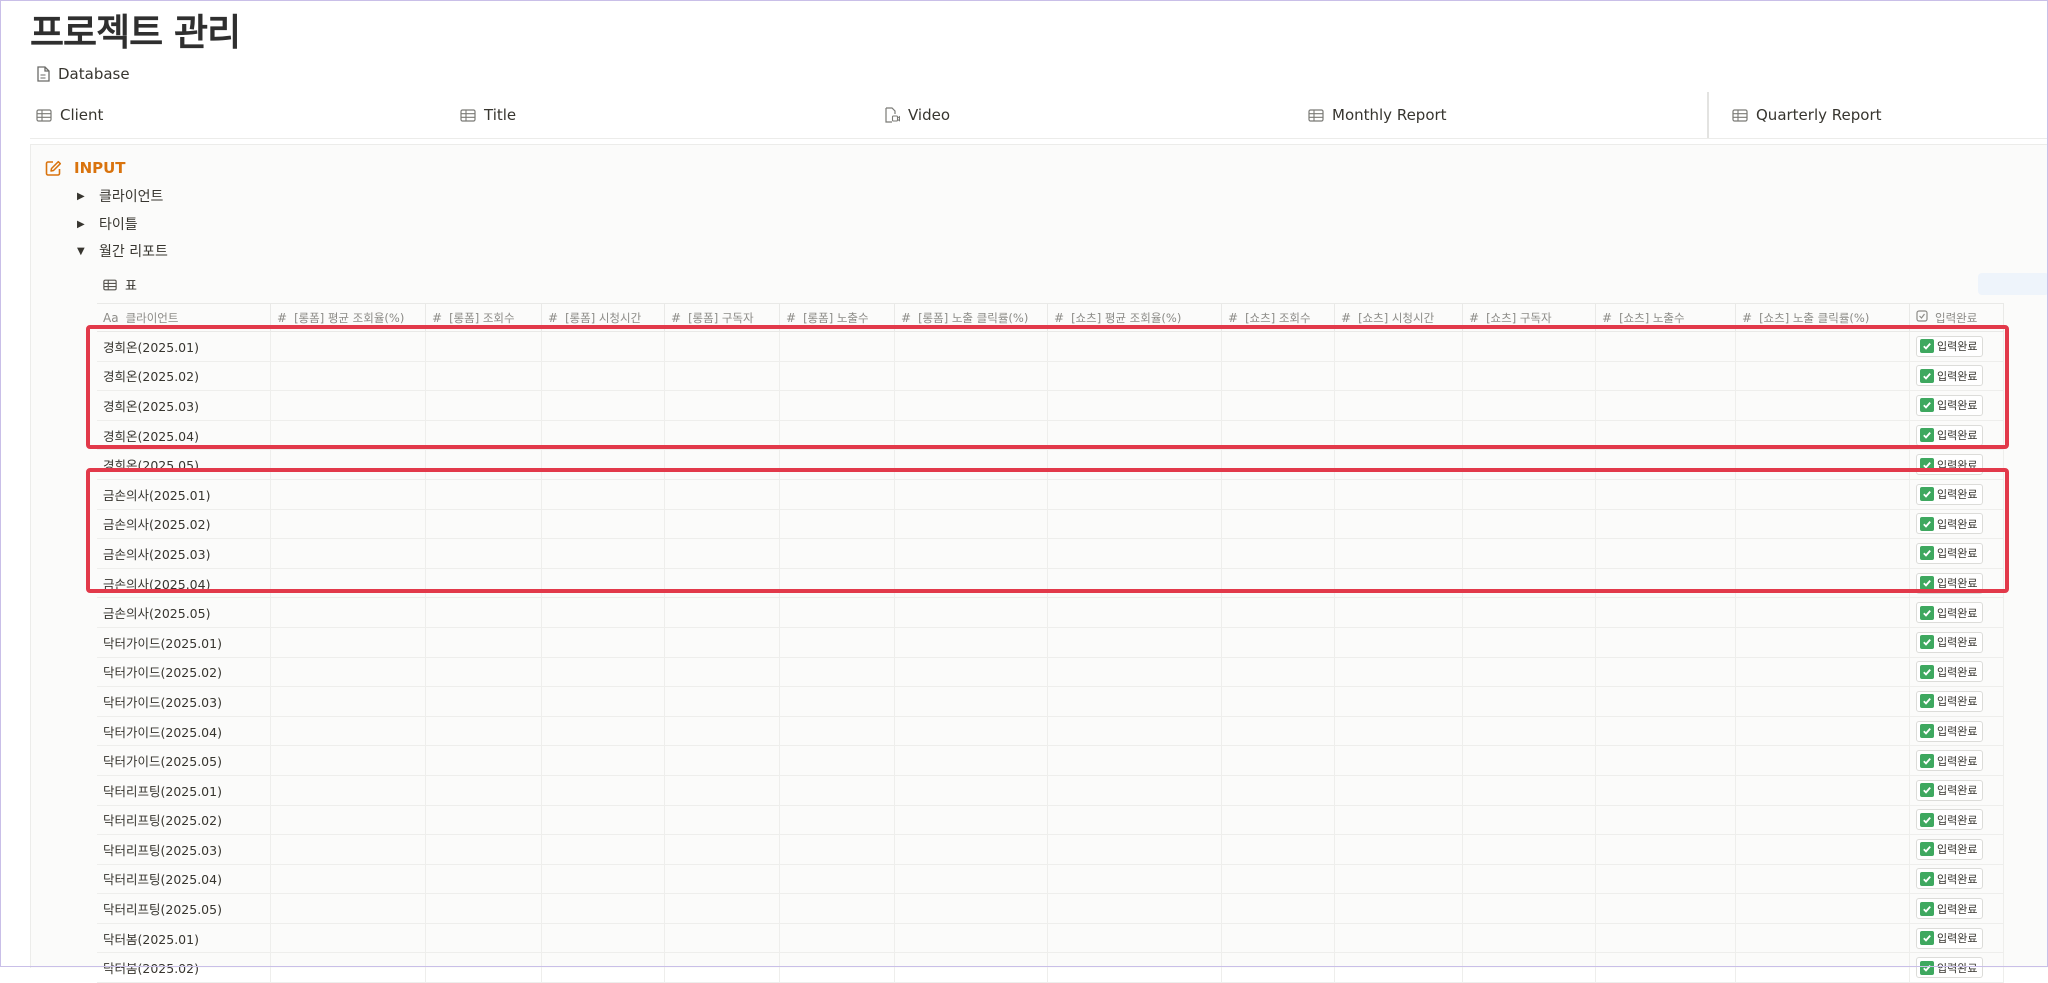  I want to click on table-row: 금손의사(2025.05) 입력완료, so click(1050, 613).